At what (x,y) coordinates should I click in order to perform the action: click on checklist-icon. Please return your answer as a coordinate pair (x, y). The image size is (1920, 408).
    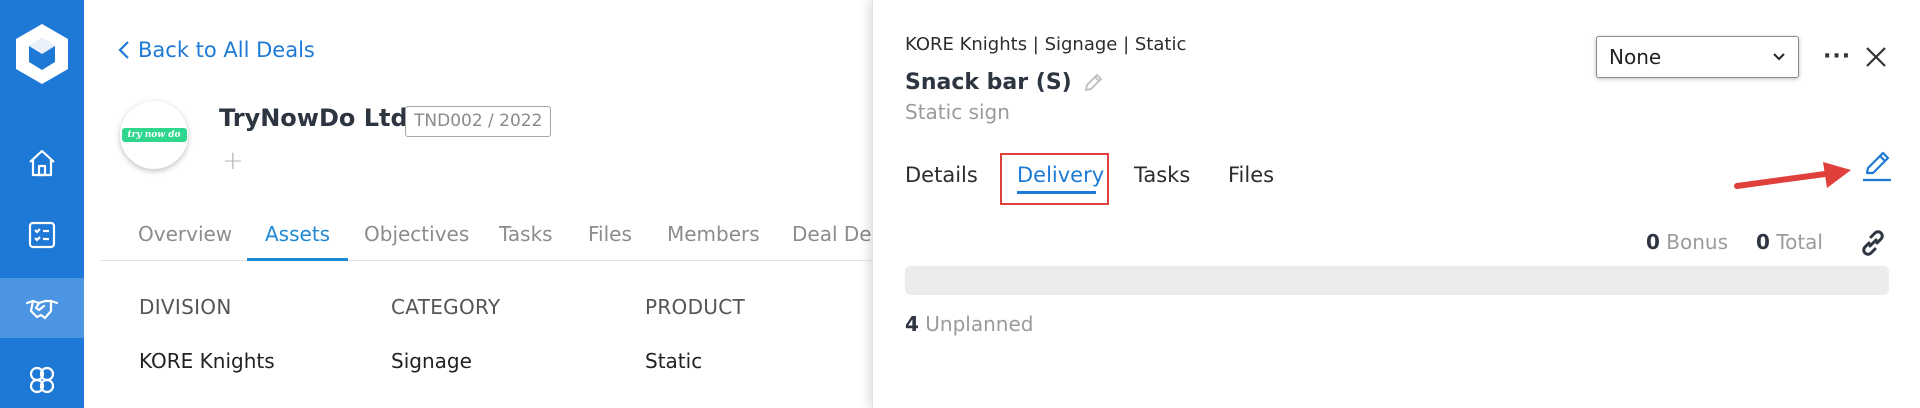
    Looking at the image, I should click on (42, 235).